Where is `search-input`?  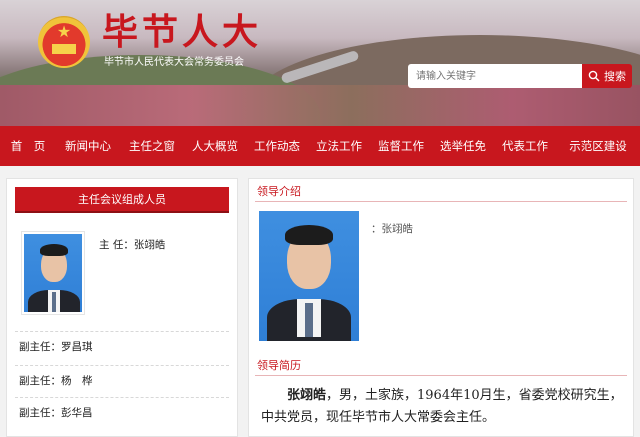 search-input is located at coordinates (495, 76).